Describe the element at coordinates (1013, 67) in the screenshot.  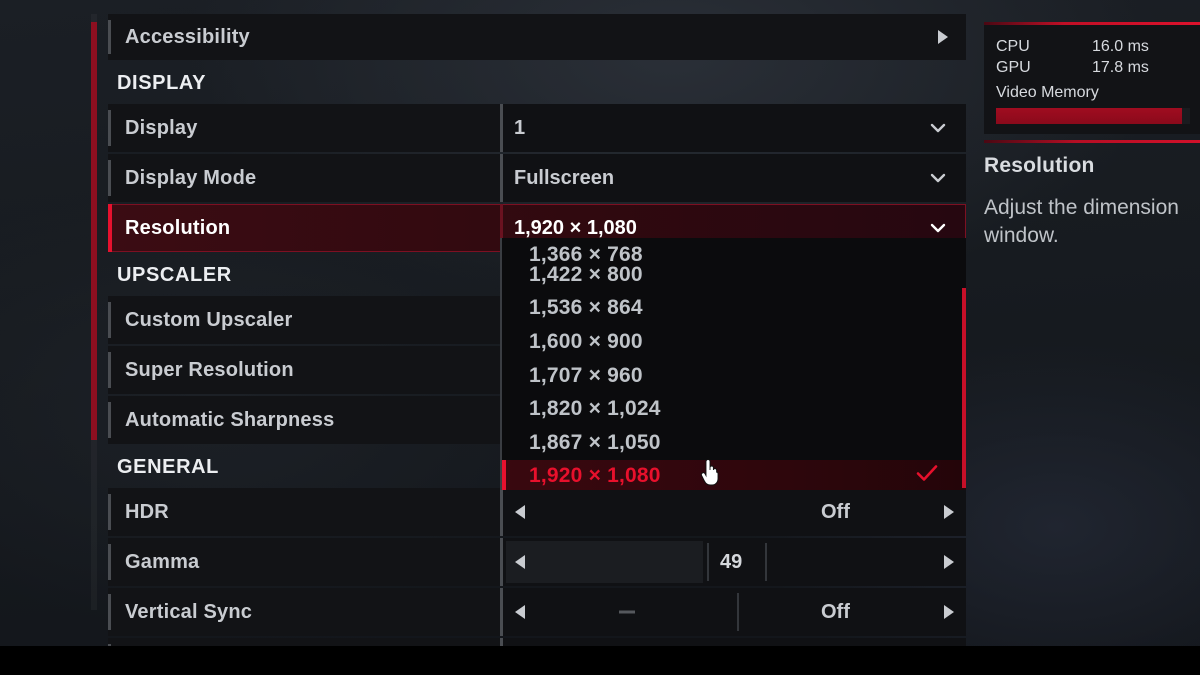
I see `perf-gpu-label: GPU` at that location.